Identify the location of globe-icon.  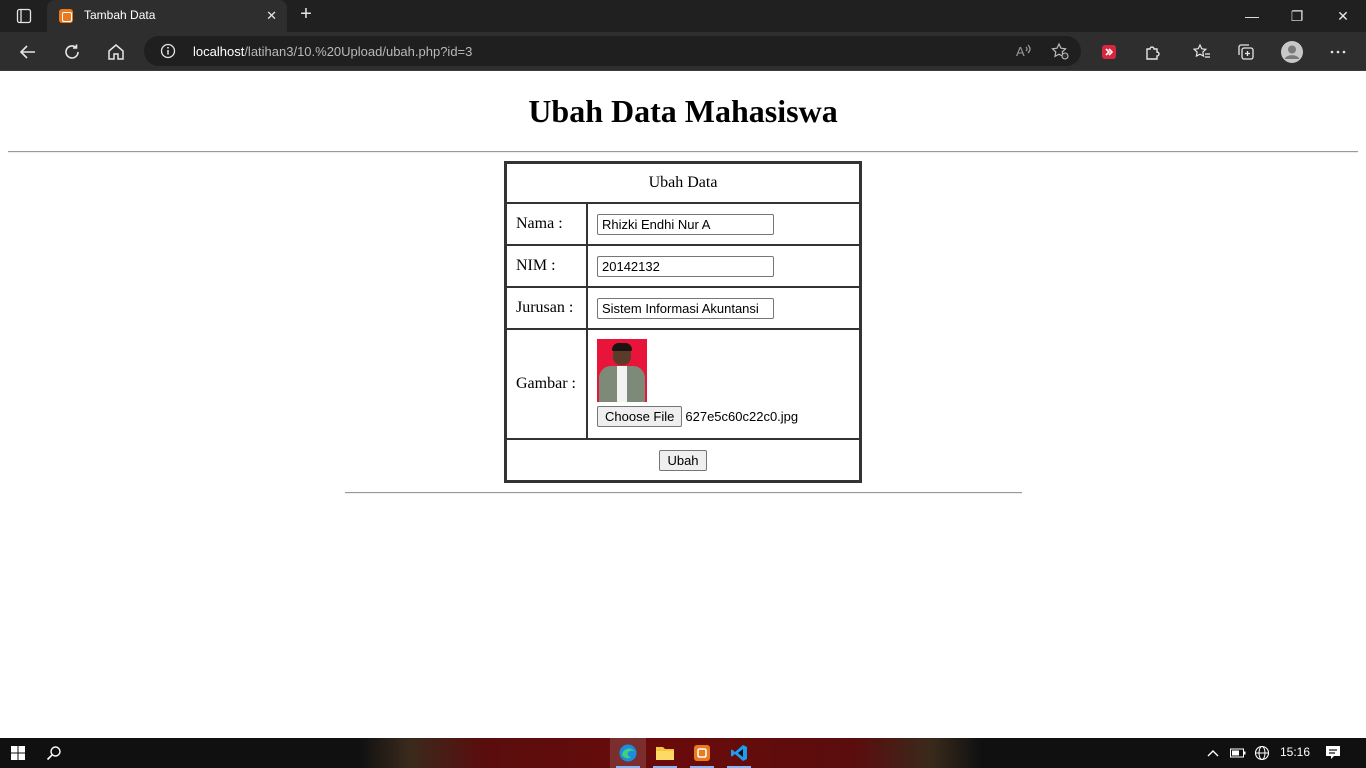
(1262, 753).